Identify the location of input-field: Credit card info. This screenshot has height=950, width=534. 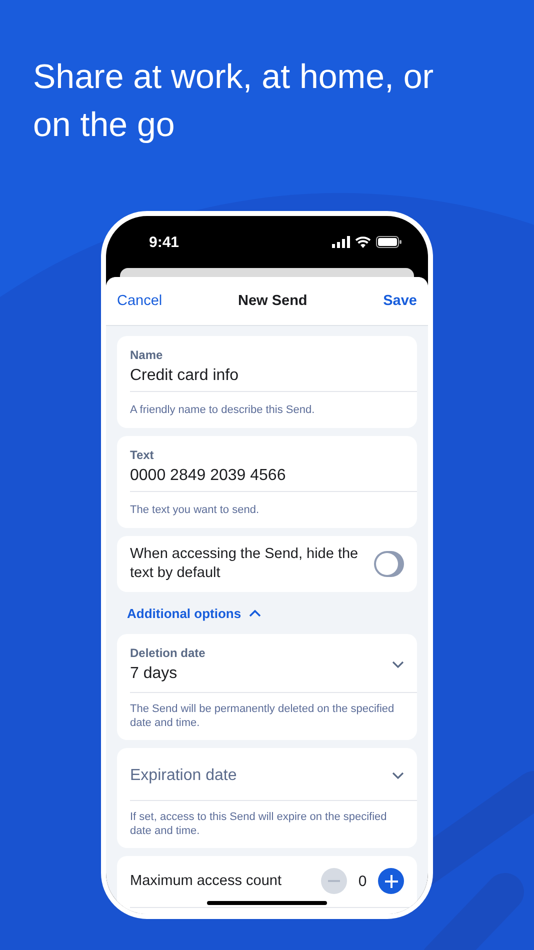
(267, 377).